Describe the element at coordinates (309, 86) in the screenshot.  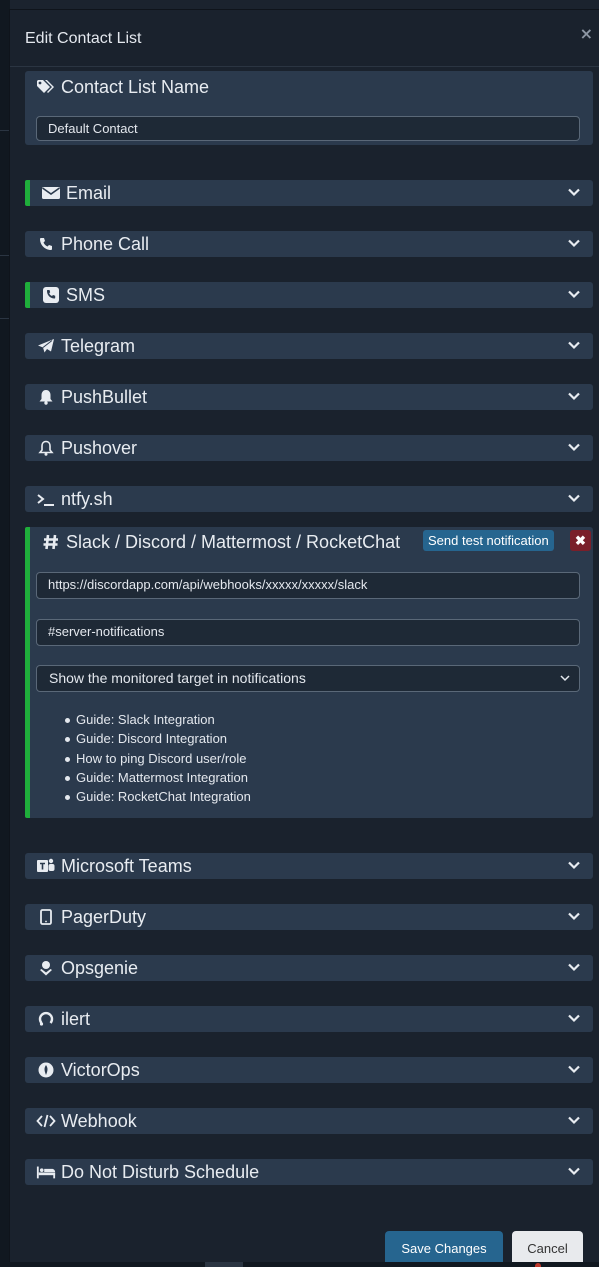
I see `contact-list-name-header: Contact List Name` at that location.